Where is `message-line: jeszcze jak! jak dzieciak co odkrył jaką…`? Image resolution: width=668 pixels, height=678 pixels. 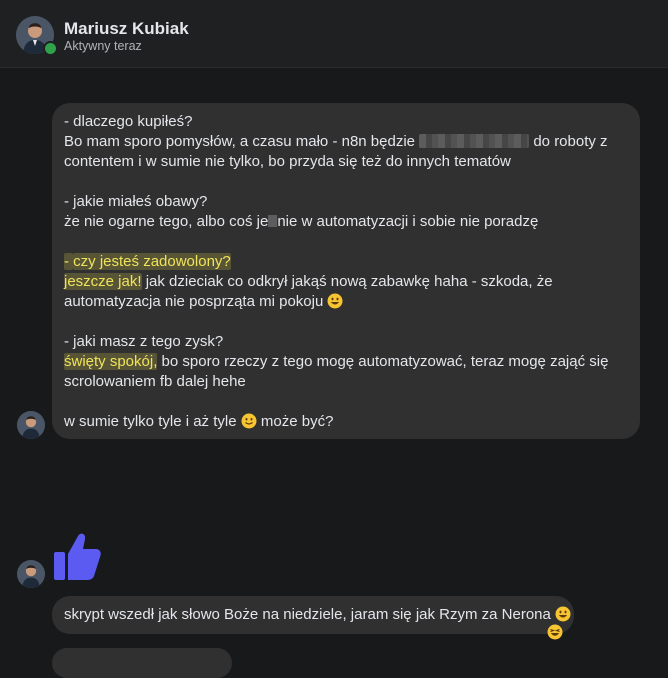 message-line: jeszcze jak! jak dzieciak co odkrył jaką… is located at coordinates (308, 281).